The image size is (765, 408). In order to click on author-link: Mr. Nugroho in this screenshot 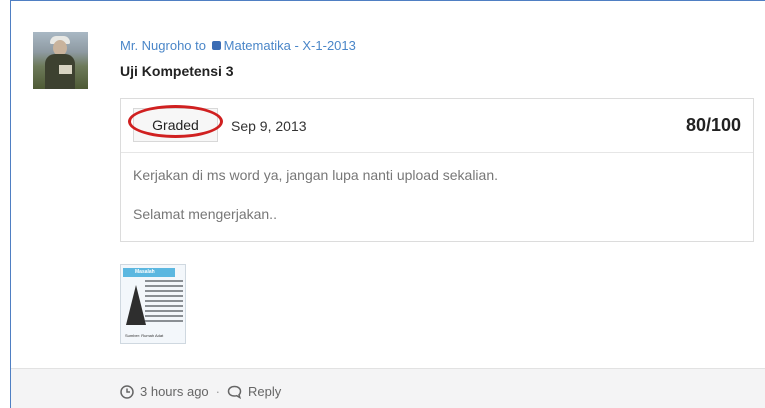, I will do `click(156, 45)`.